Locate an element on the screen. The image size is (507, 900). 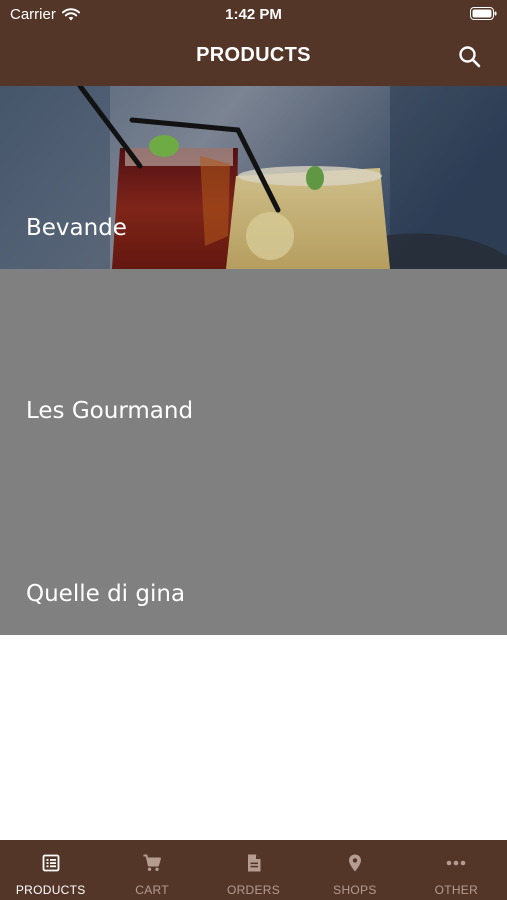
tab-label: PRODUCTS is located at coordinates (50, 890).